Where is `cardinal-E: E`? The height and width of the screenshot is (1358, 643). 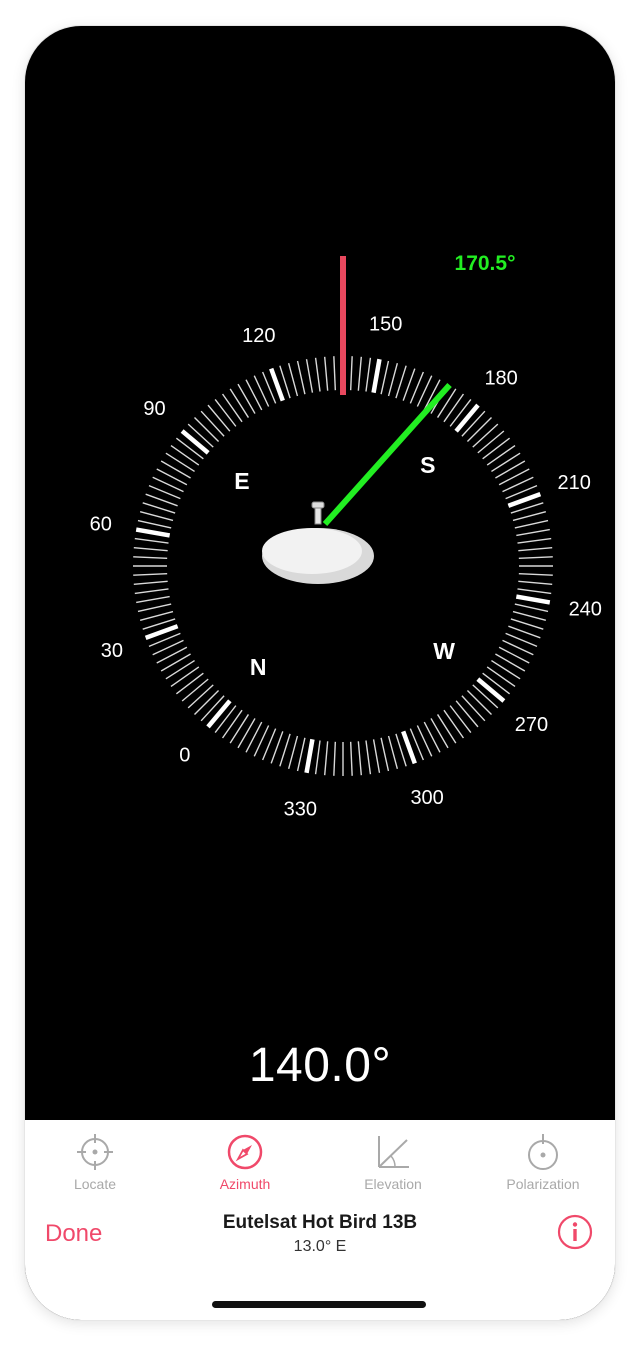 cardinal-E: E is located at coordinates (241, 481).